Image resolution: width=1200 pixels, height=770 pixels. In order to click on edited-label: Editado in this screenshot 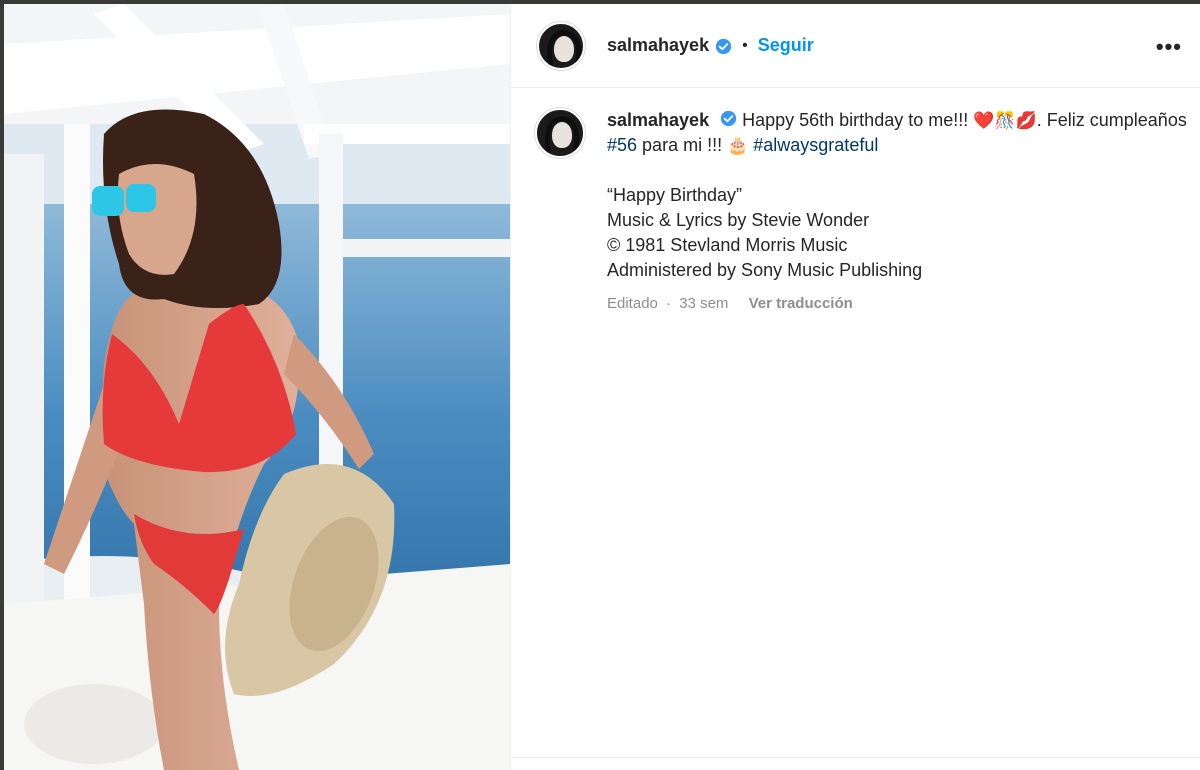, I will do `click(632, 303)`.